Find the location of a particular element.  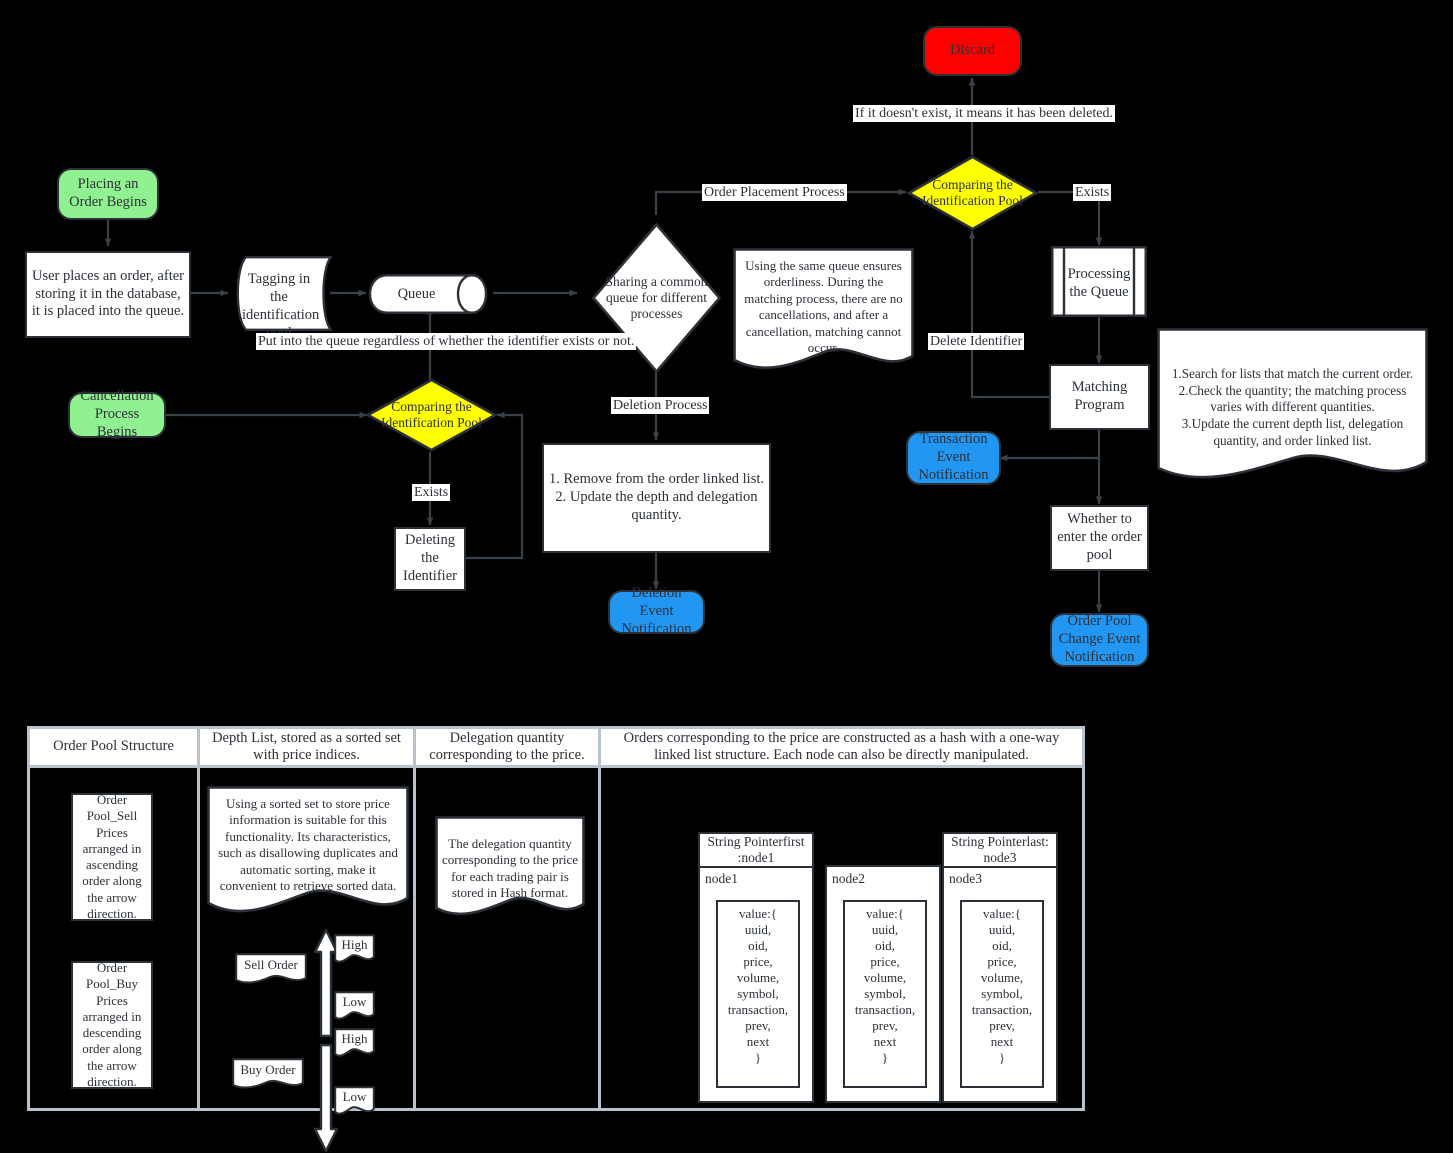

node-transaction-event-notification: Transaction Event Notification is located at coordinates (953, 458).